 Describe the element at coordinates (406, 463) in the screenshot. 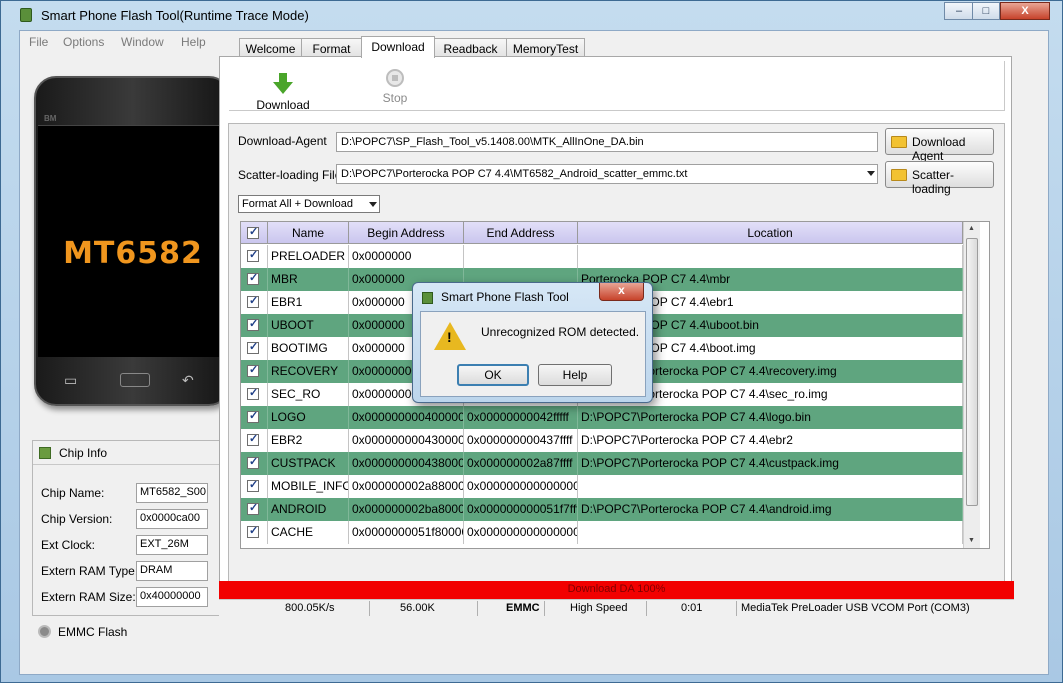

I see `cell-begin: 0x0000000004380000` at that location.